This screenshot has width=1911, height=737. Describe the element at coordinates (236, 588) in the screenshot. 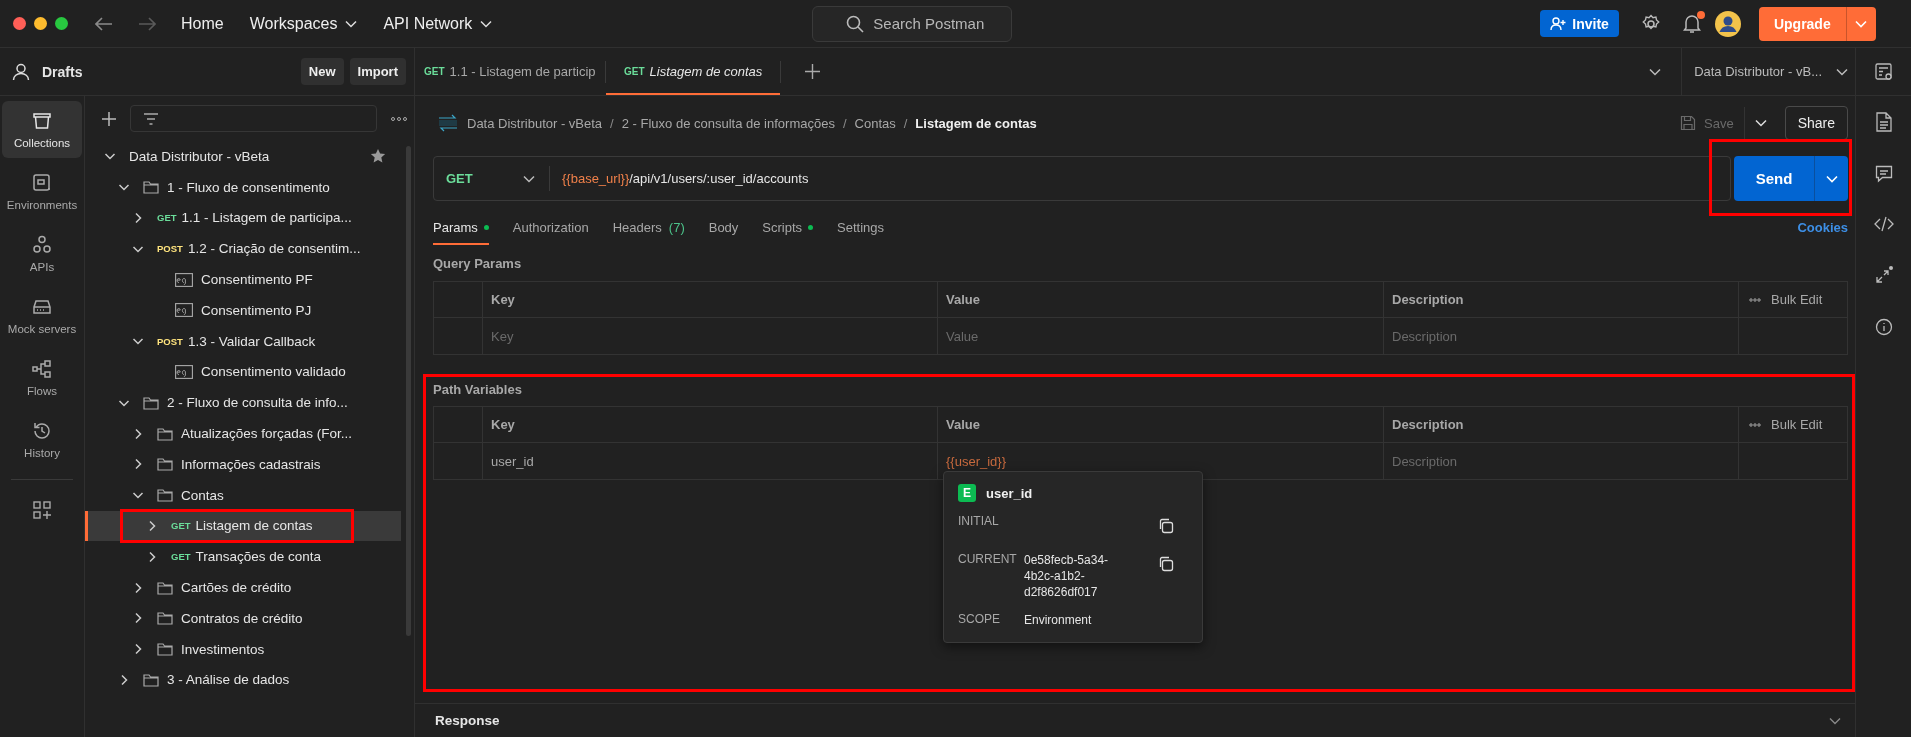

I see `item-label: Cartões de crédito` at that location.